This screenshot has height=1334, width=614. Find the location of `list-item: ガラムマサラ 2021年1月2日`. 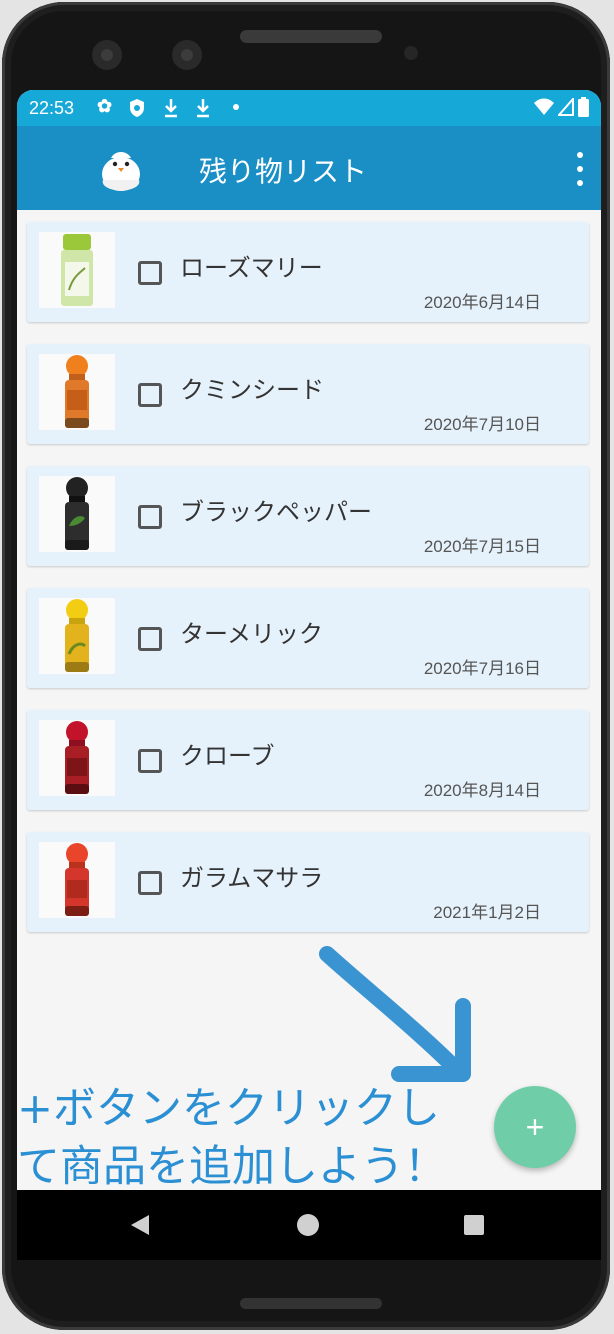

list-item: ガラムマサラ 2021年1月2日 is located at coordinates (308, 882).